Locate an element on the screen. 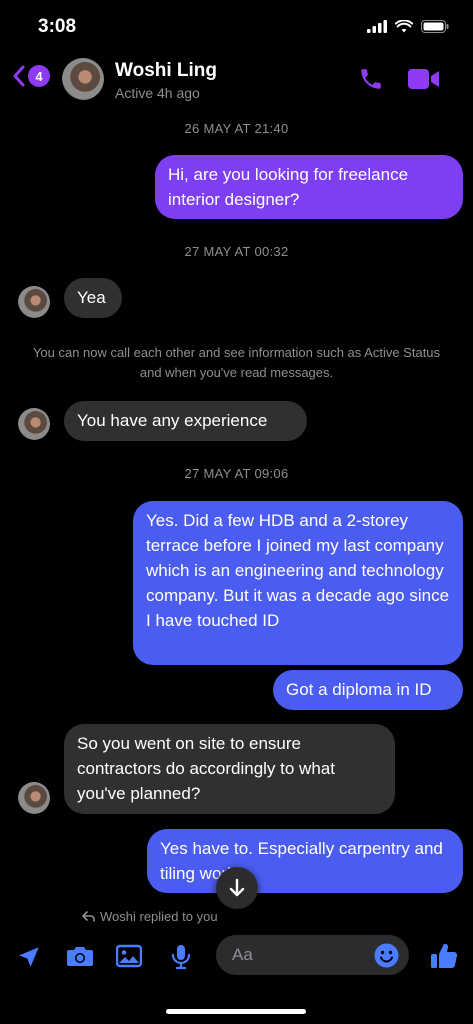  emoji-icon is located at coordinates (386, 955).